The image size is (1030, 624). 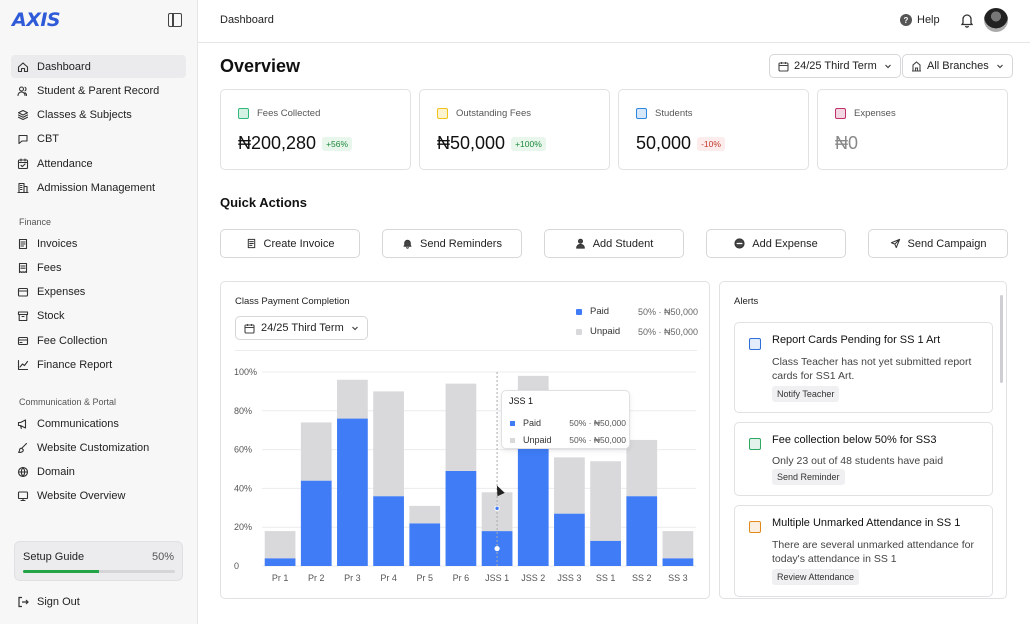 What do you see at coordinates (532, 423) in the screenshot?
I see `tooltip-label: Paid` at bounding box center [532, 423].